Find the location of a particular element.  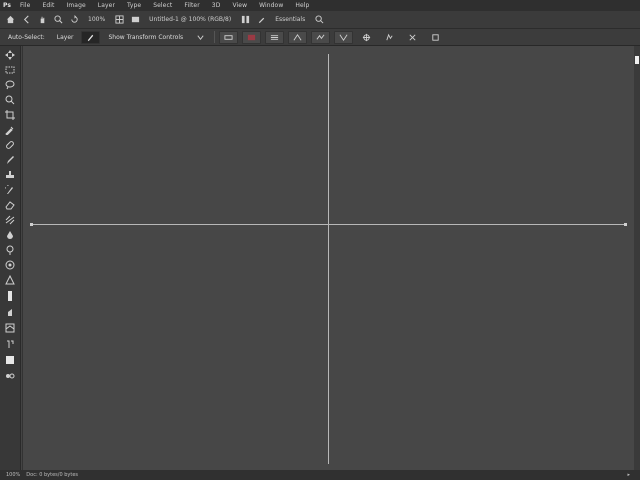

quick-select-tool is located at coordinates (10, 99).